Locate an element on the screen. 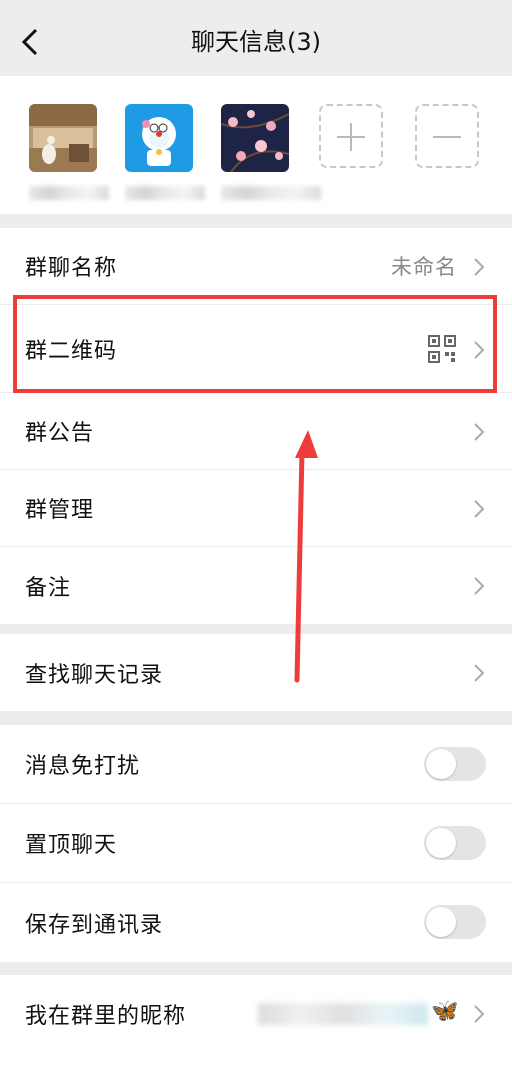 The image size is (512, 1080). group-manage-label: 群管理 is located at coordinates (60, 510).